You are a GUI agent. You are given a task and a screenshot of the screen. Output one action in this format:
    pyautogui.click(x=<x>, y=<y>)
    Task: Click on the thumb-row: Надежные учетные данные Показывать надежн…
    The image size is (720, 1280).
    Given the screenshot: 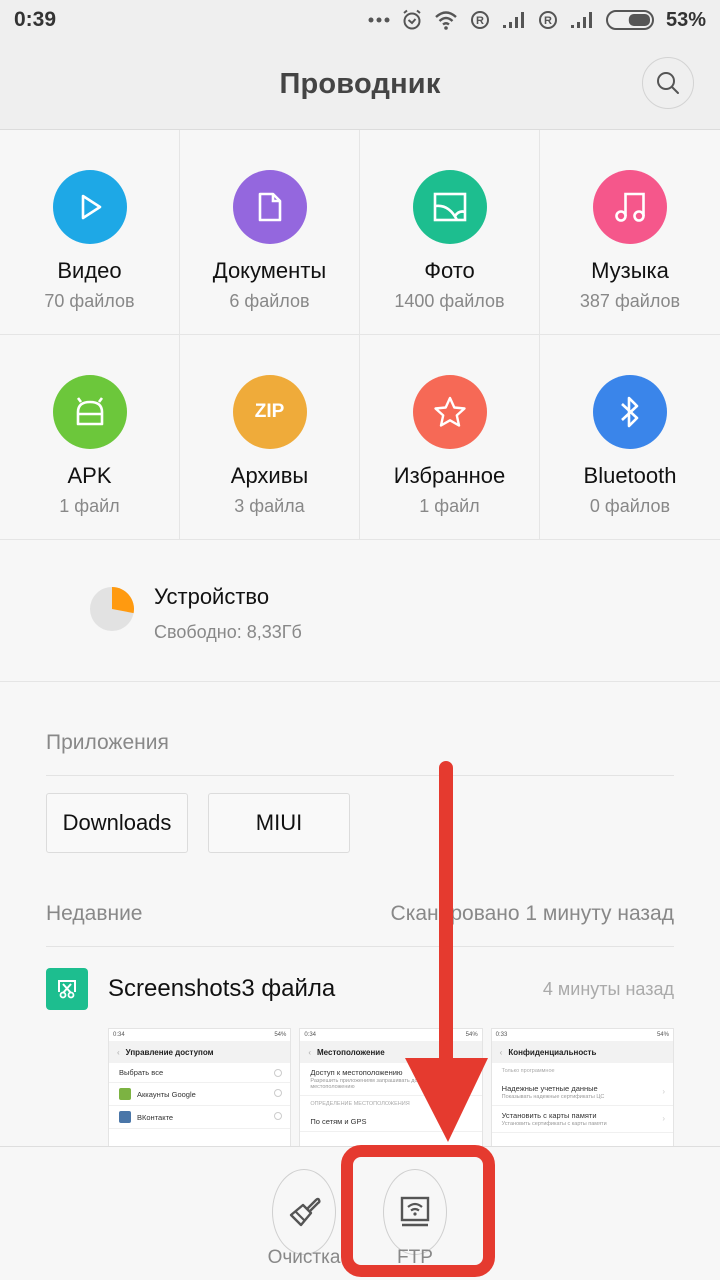 What is the action you would take?
    pyautogui.click(x=582, y=1092)
    